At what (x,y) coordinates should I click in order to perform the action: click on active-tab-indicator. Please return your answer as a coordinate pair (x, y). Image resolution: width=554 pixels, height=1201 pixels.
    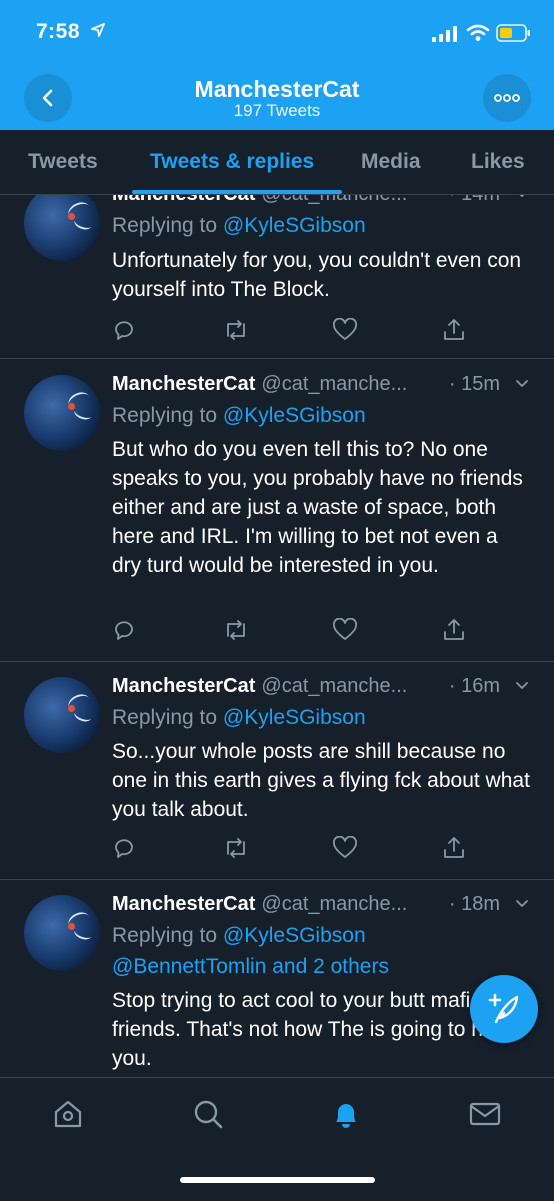
    Looking at the image, I should click on (237, 192).